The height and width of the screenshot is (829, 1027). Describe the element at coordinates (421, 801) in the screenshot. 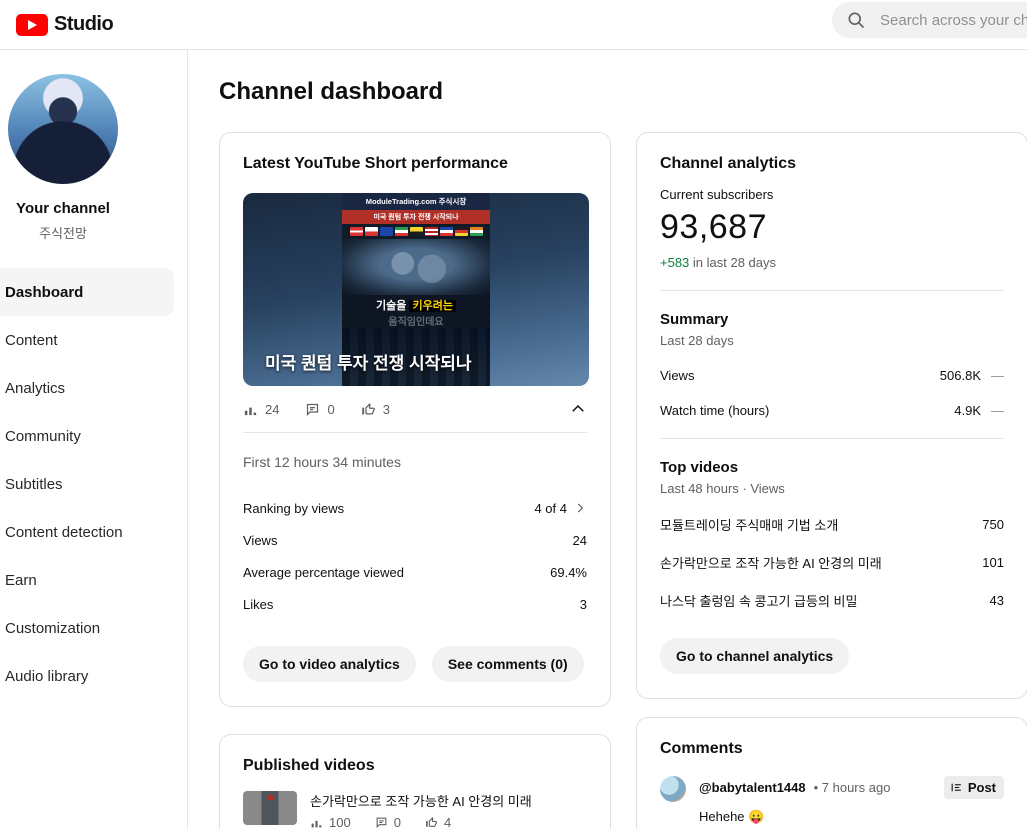

I see `published-video-title: 손가락만으로 조작 가능한 AI 안경의 미래` at that location.